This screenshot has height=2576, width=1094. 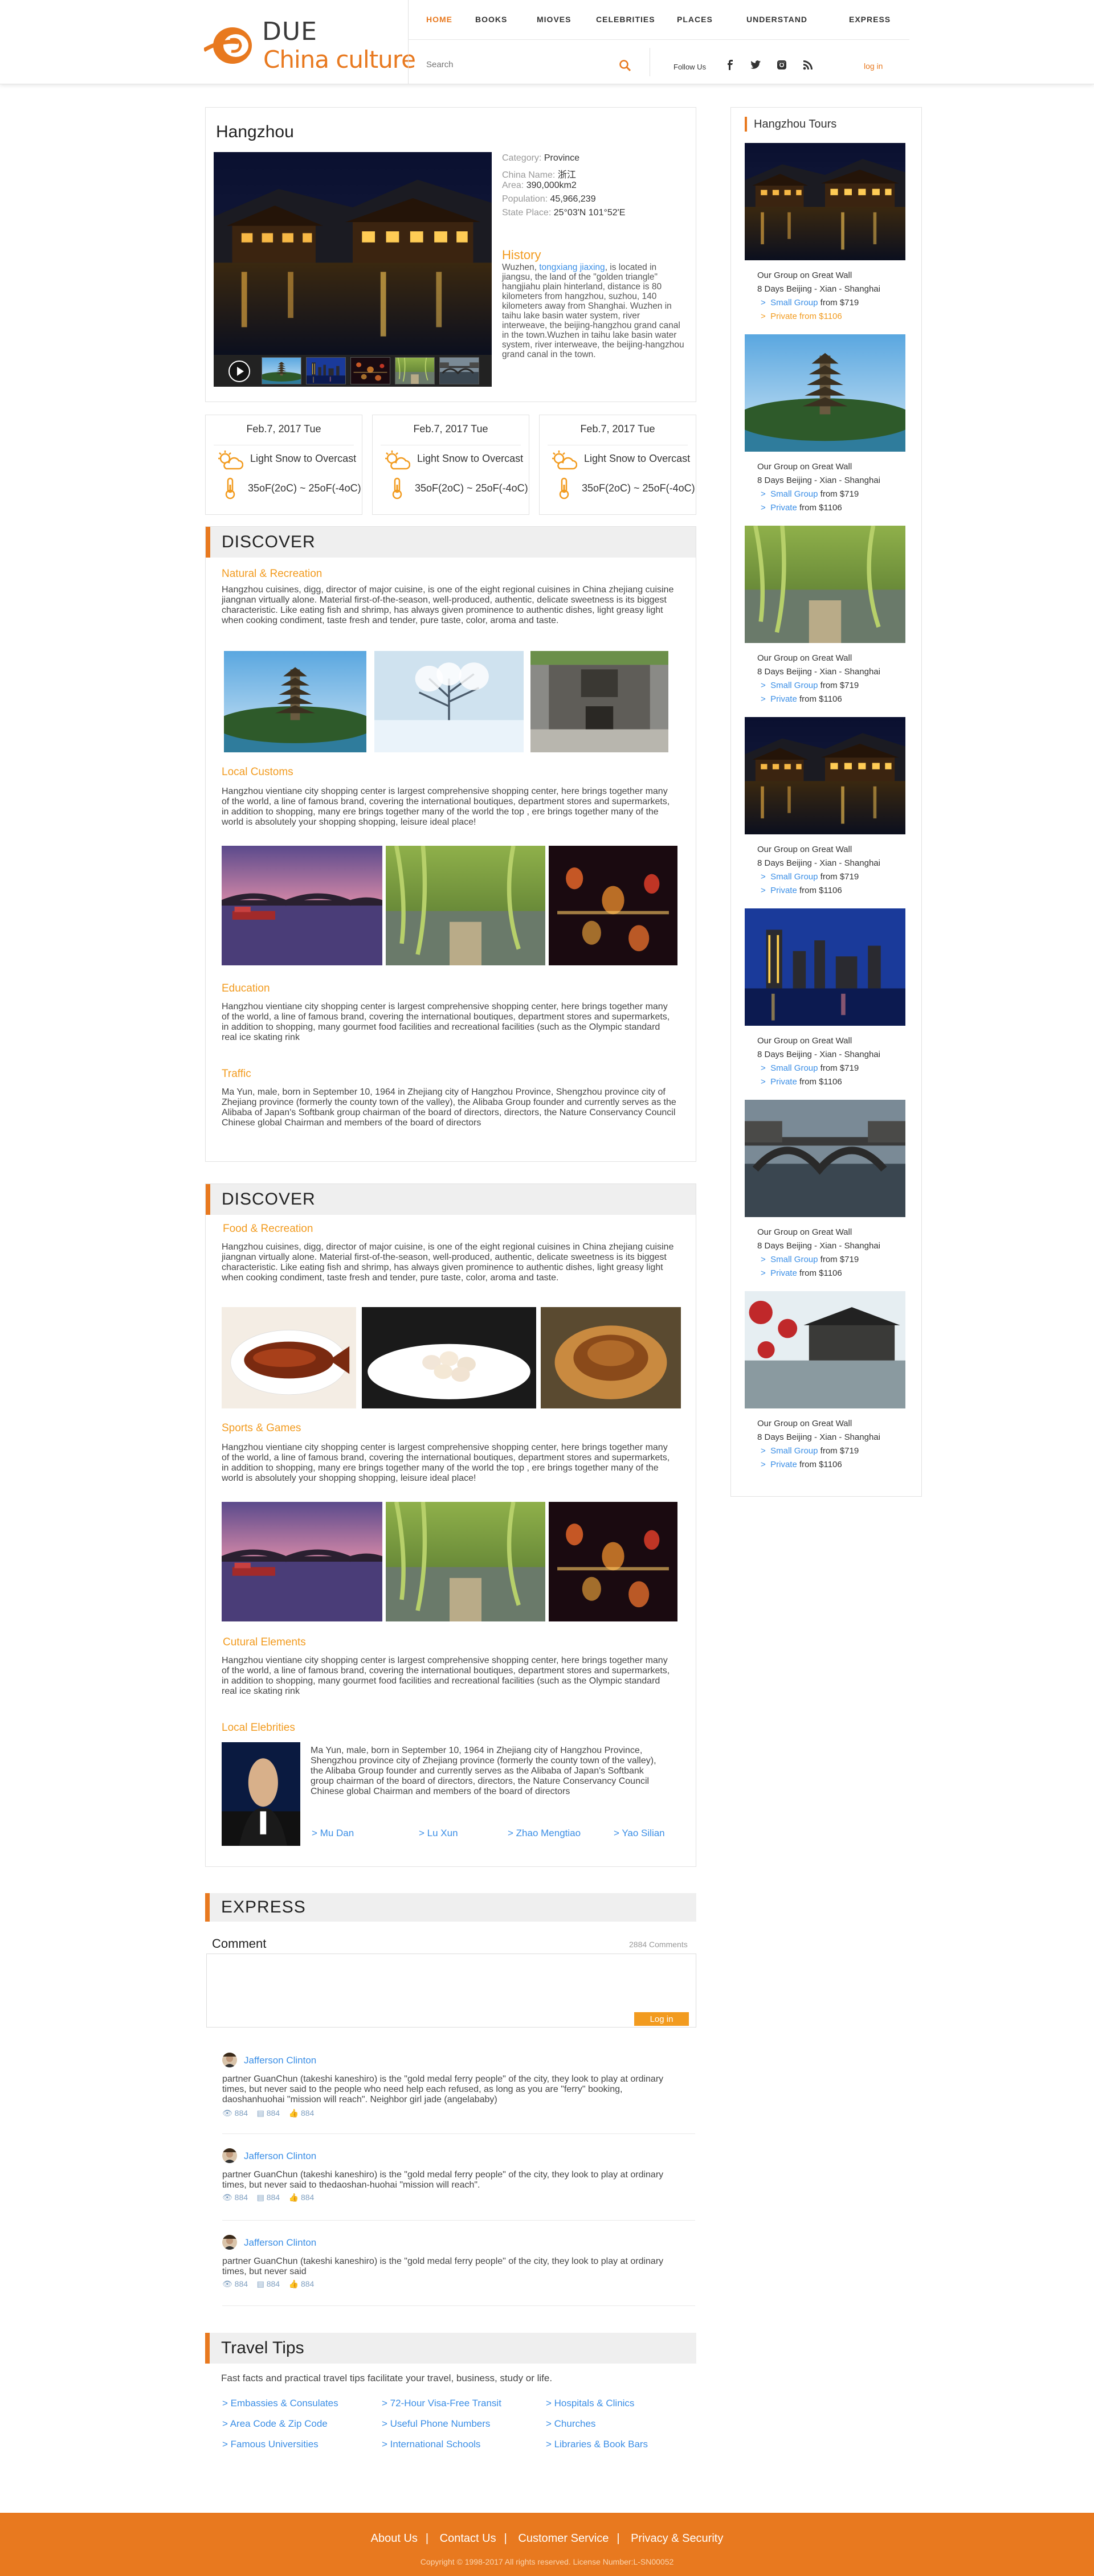 I want to click on play-icon, so click(x=239, y=371).